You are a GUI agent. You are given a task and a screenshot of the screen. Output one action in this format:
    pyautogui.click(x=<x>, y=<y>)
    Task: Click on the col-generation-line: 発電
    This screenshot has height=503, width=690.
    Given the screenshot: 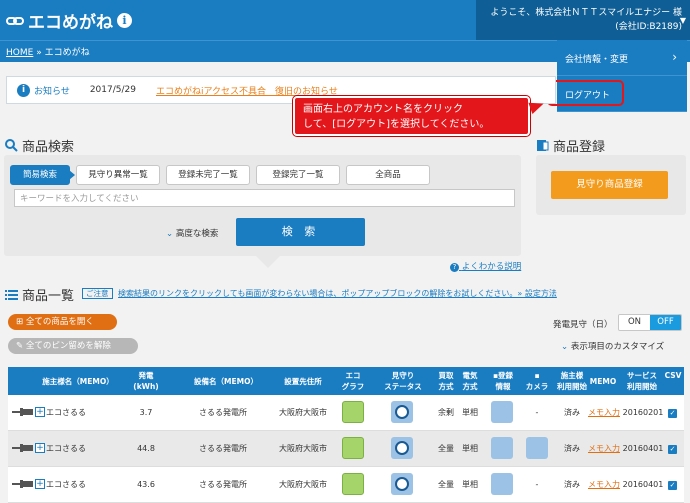 What is the action you would take?
    pyautogui.click(x=146, y=375)
    